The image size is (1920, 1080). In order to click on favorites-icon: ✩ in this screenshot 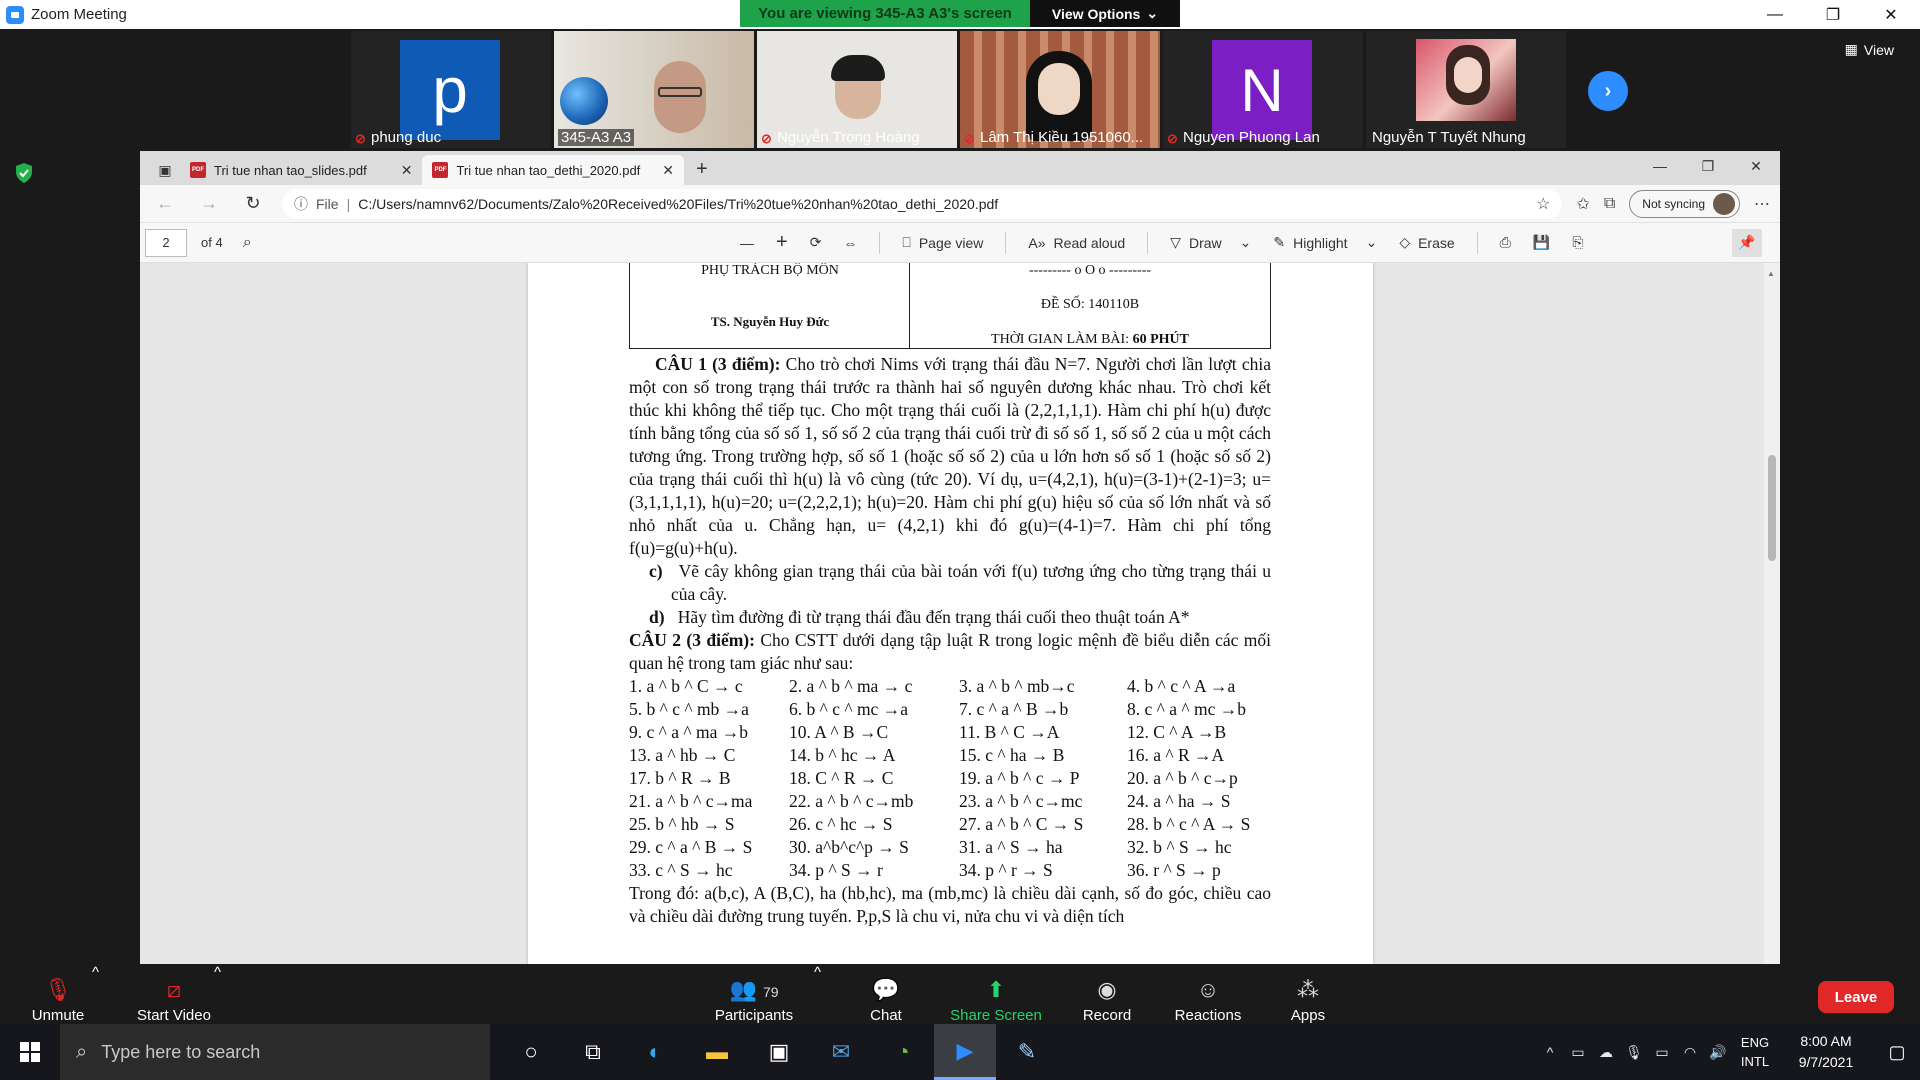, I will do `click(1582, 204)`.